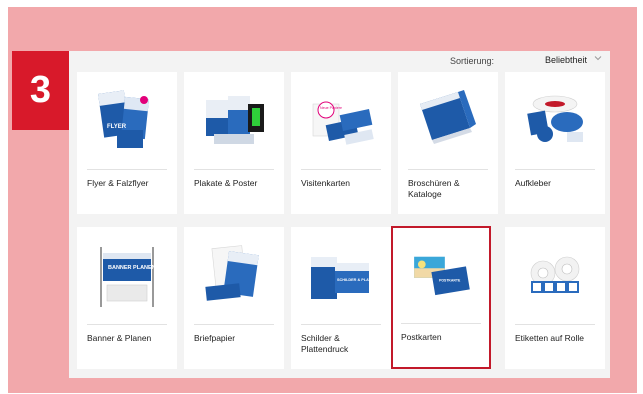 This screenshot has width=643, height=394. What do you see at coordinates (124, 119) in the screenshot?
I see `flyer-icon: FLYER` at bounding box center [124, 119].